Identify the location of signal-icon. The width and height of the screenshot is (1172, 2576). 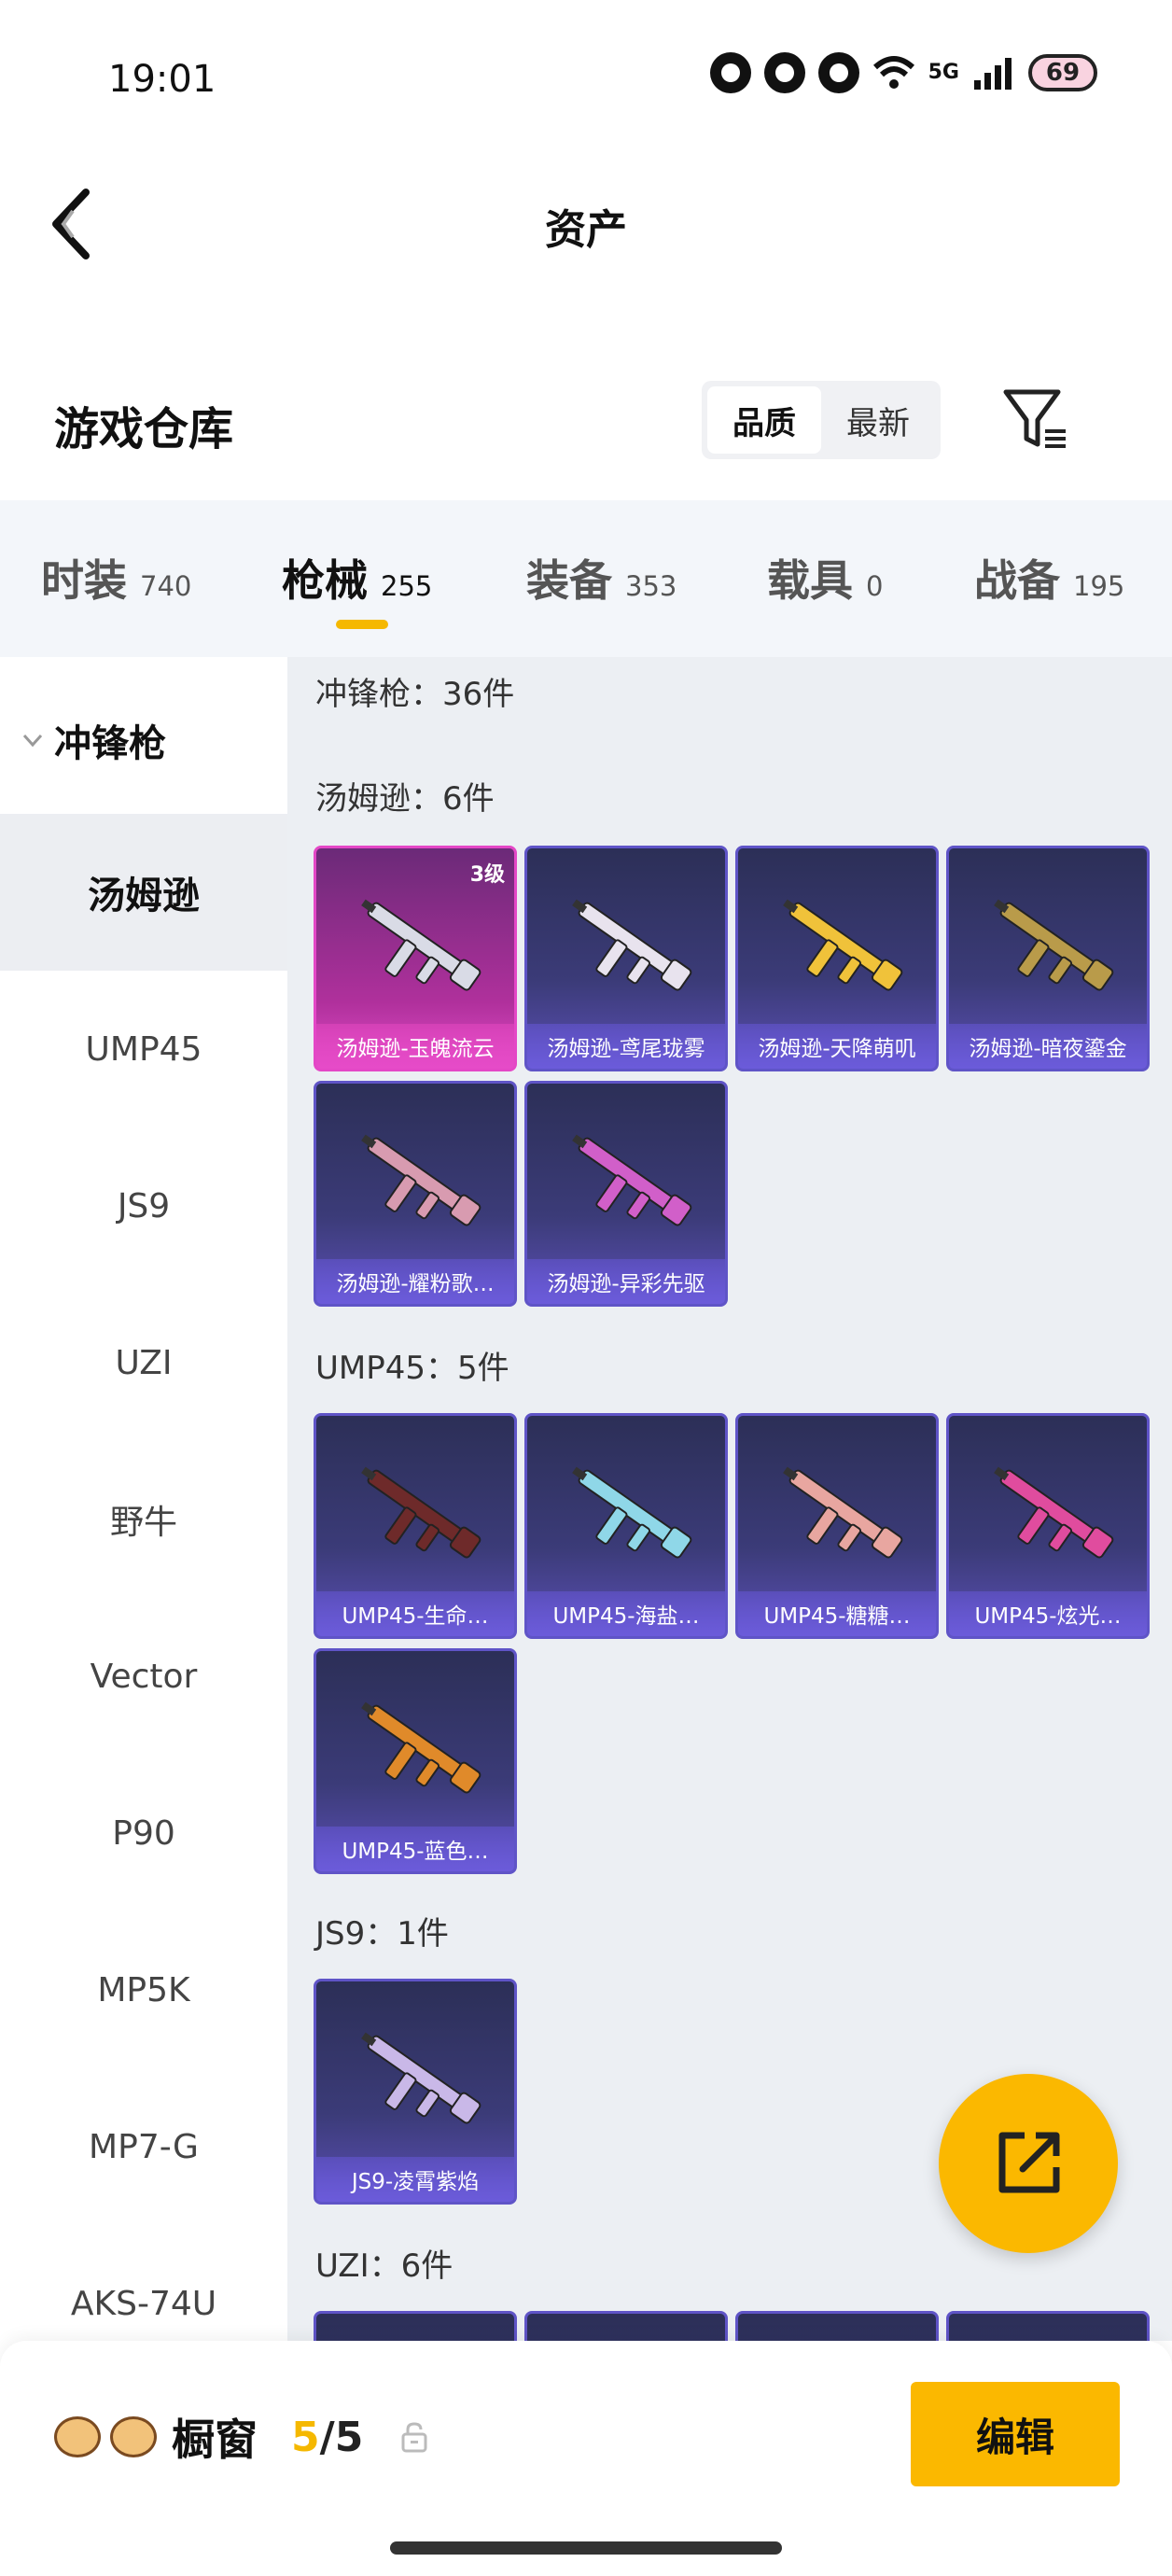
(993, 74).